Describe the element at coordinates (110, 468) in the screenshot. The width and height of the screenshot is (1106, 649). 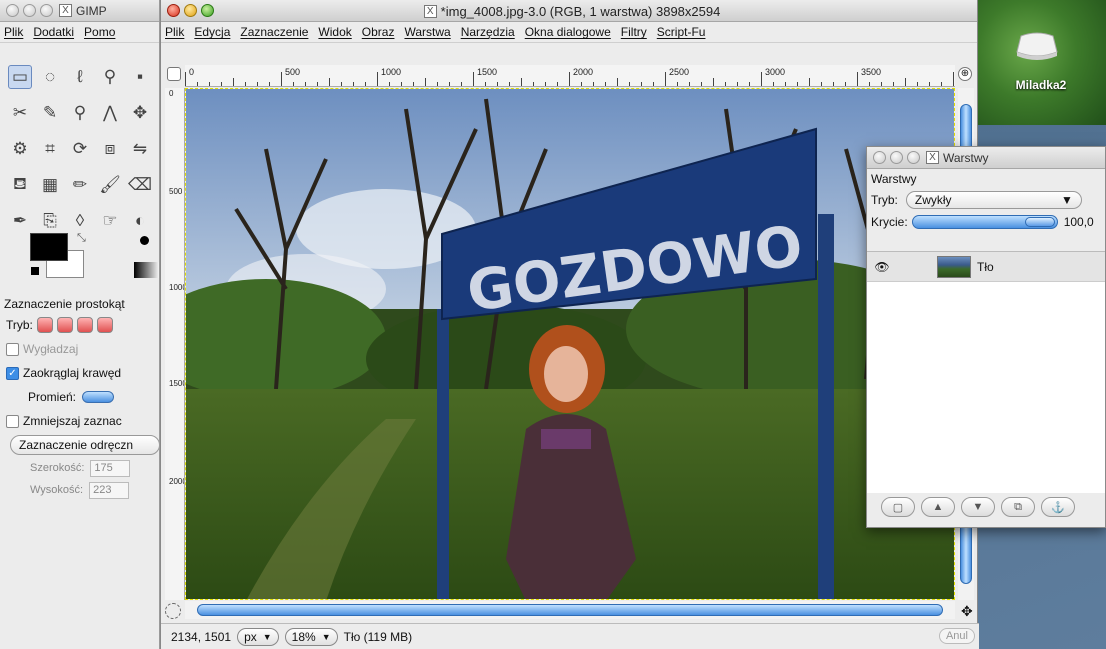
I see `width-field: 175` at that location.